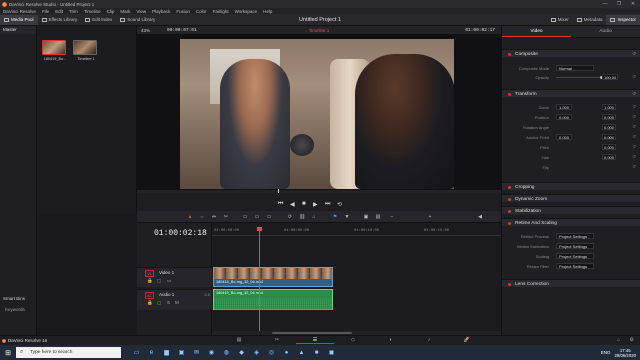  Describe the element at coordinates (575, 67) in the screenshot. I see `composite-mode-select: Normal` at that location.